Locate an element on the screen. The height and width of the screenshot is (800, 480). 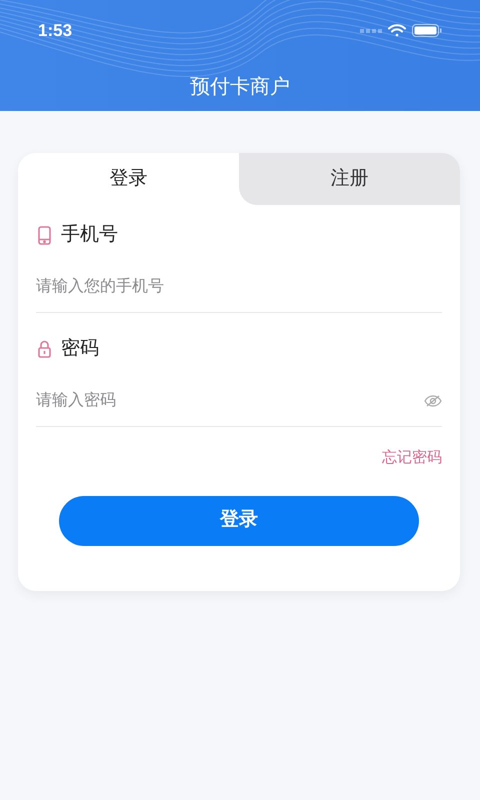
tab: 登录 is located at coordinates (128, 179).